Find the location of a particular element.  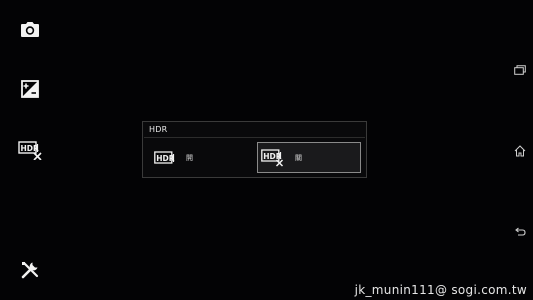

recent-apps-icon is located at coordinates (520, 70).